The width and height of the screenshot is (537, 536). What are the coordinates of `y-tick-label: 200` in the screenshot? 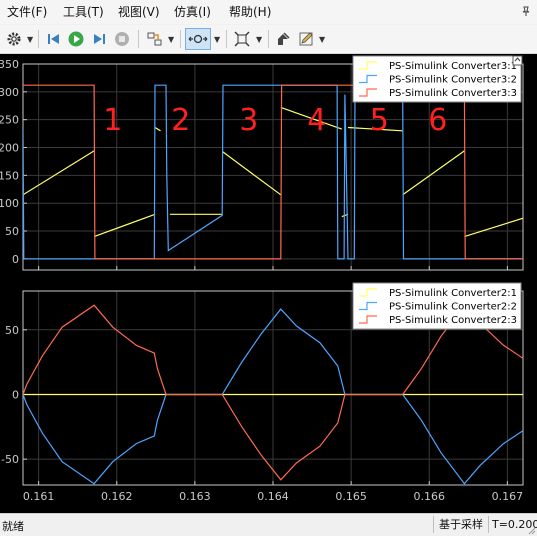 It's located at (9, 148).